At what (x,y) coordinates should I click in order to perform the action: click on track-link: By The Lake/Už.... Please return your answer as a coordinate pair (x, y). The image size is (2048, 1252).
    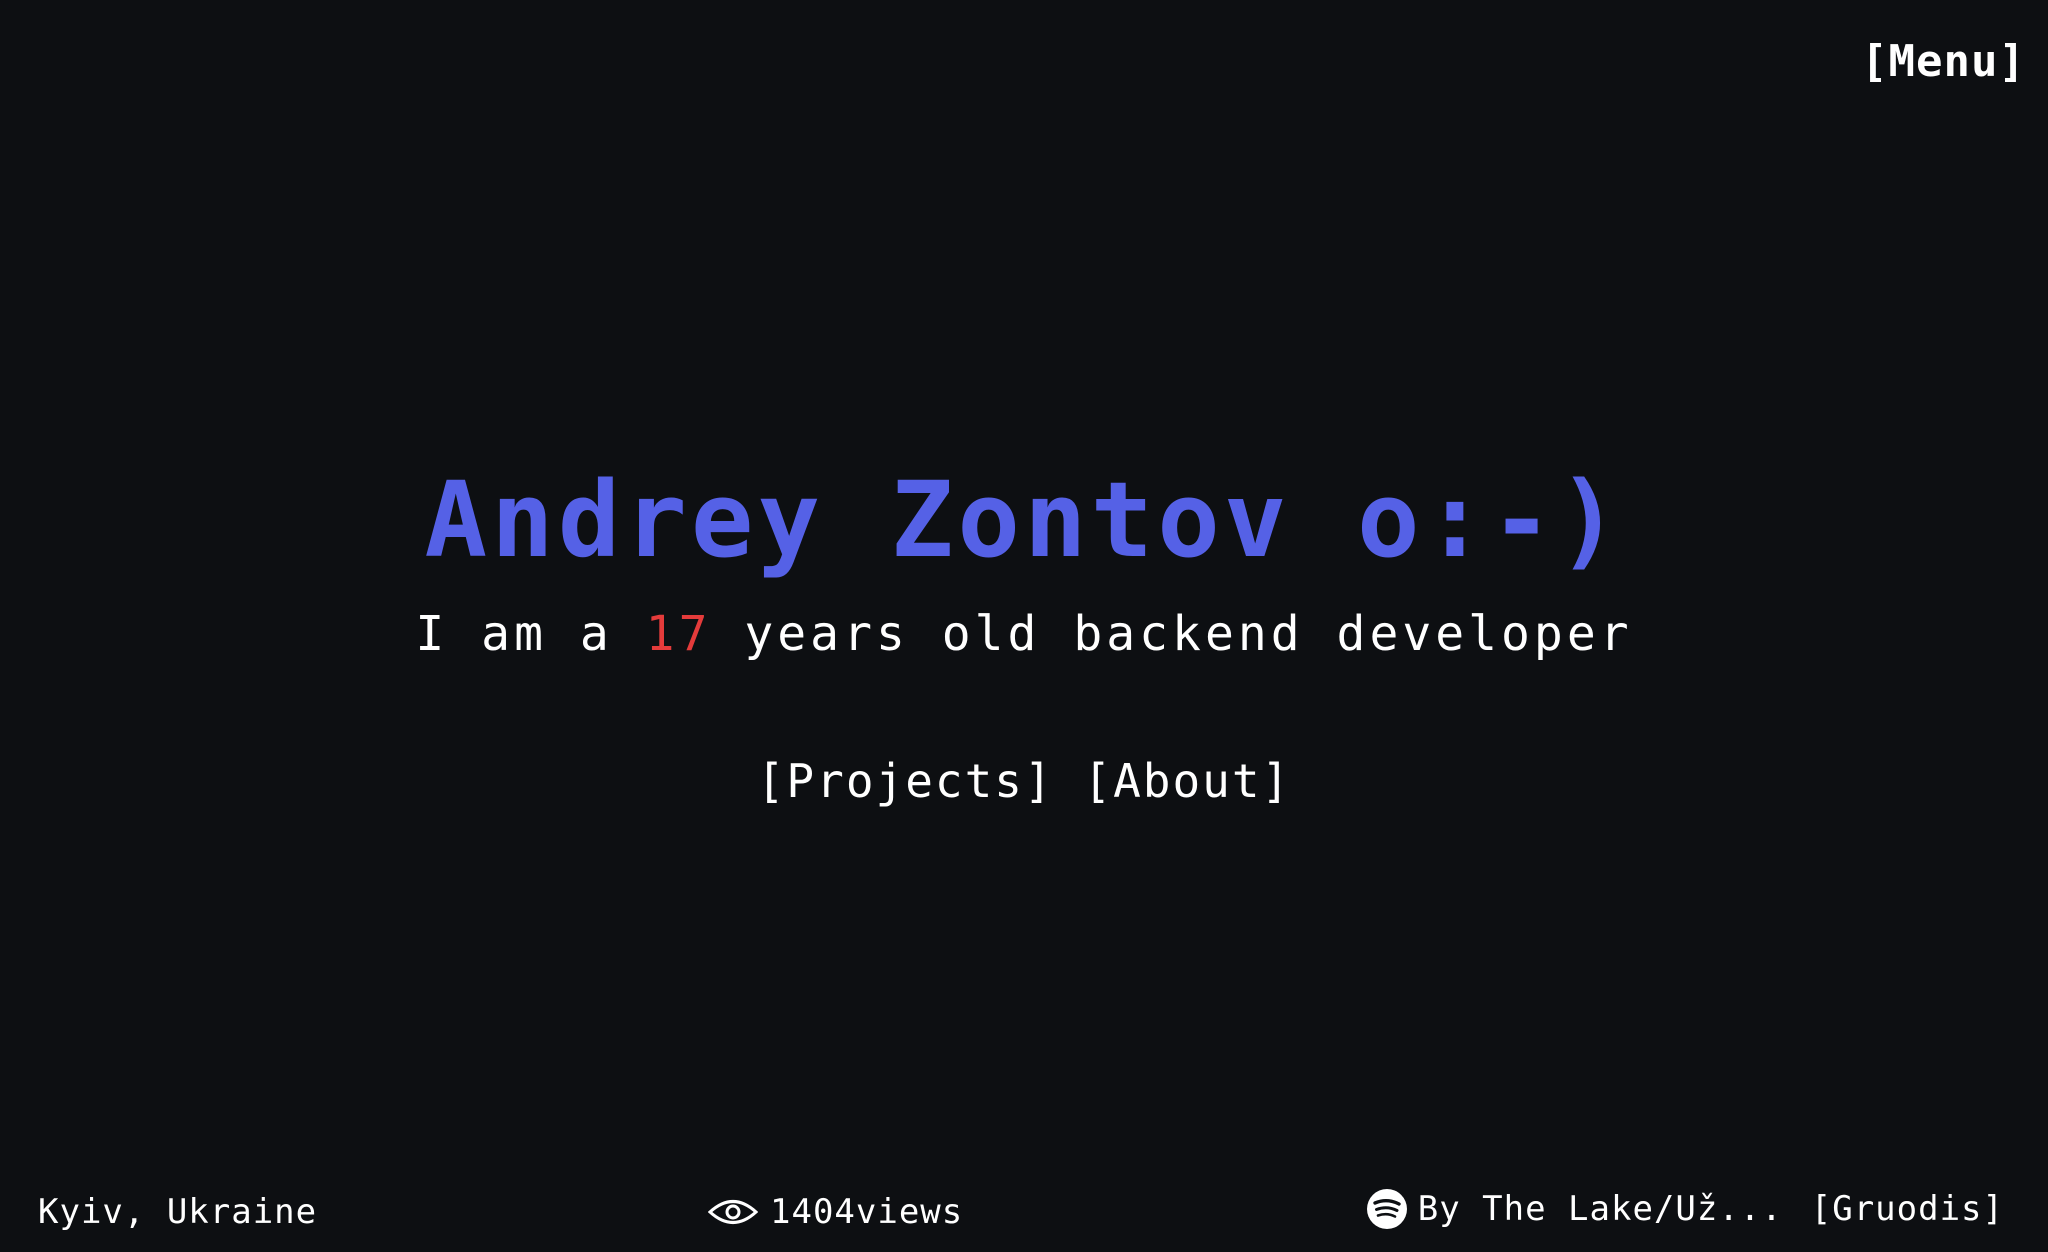
    Looking at the image, I should click on (1600, 1209).